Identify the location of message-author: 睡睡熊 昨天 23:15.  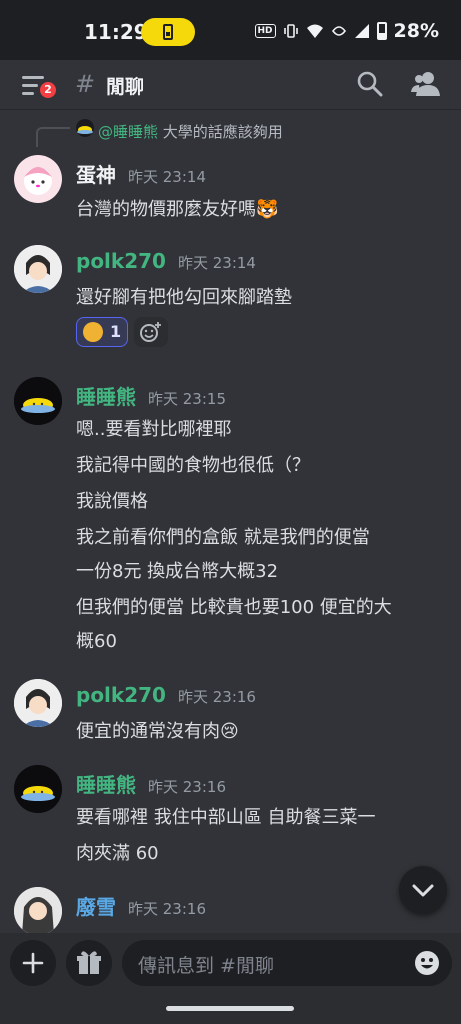
(151, 395).